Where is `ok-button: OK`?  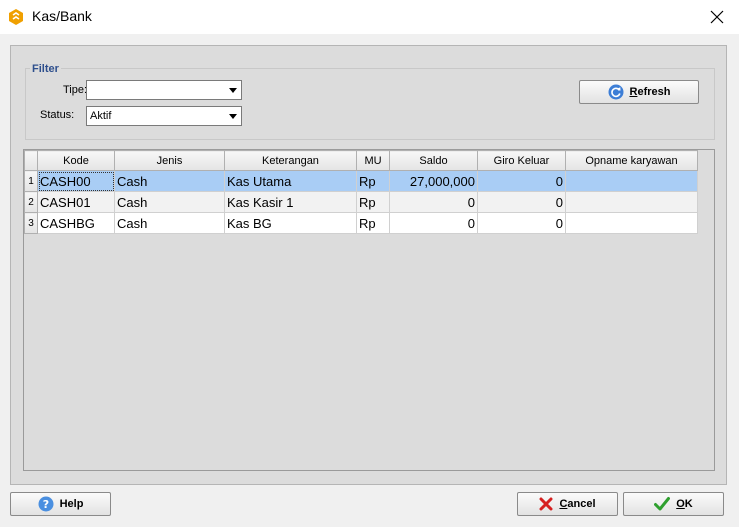
ok-button: OK is located at coordinates (673, 504).